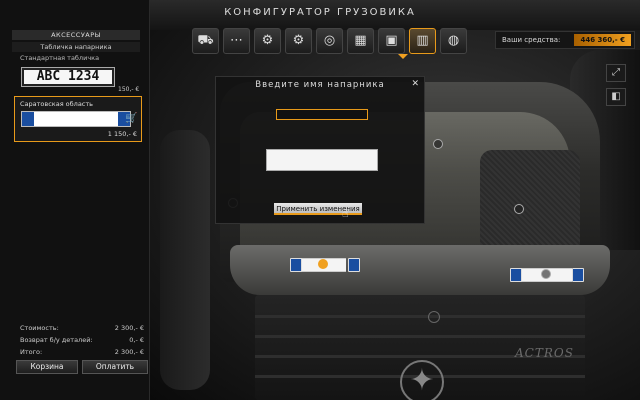  What do you see at coordinates (82, 328) in the screenshot?
I see `summary-row: Стоимость: 2 300,- €` at bounding box center [82, 328].